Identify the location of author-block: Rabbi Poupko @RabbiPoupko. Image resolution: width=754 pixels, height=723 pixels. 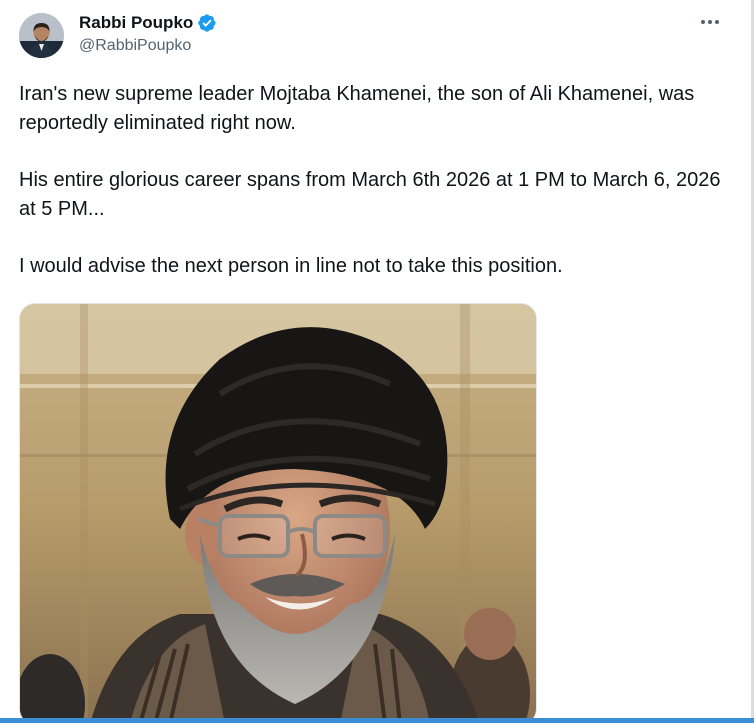
(148, 33).